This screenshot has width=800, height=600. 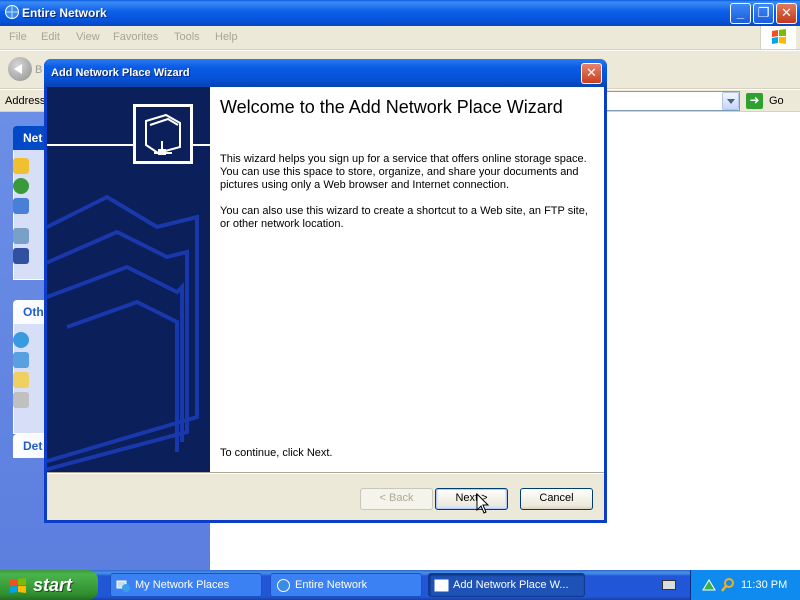 What do you see at coordinates (135, 37) in the screenshot?
I see `menu-favorites: Favorites` at bounding box center [135, 37].